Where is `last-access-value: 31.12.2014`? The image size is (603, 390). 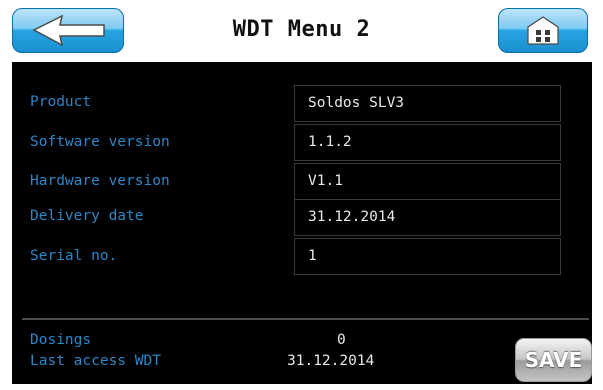
last-access-value: 31.12.2014 is located at coordinates (331, 361).